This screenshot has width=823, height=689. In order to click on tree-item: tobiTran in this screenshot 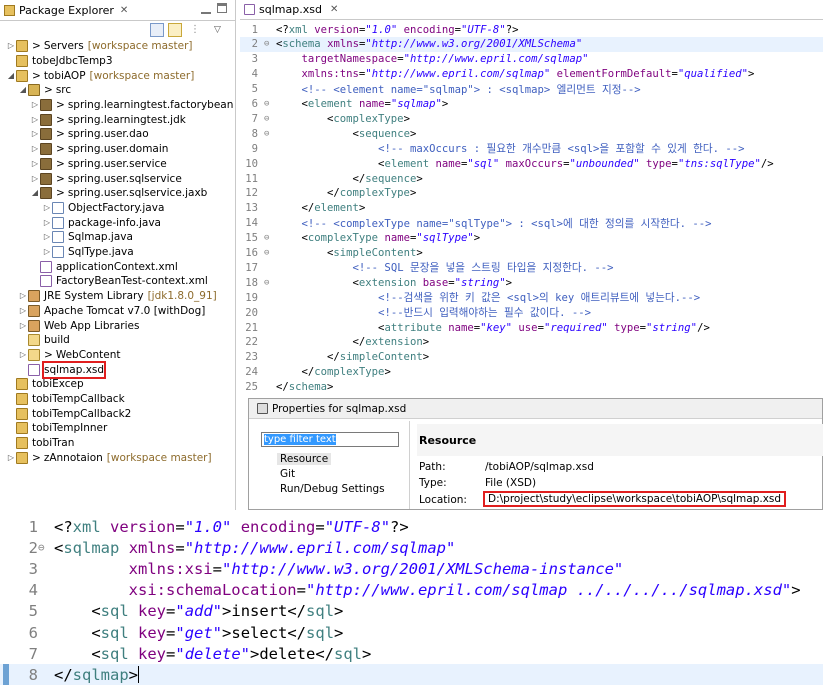, I will do `click(40, 443)`.